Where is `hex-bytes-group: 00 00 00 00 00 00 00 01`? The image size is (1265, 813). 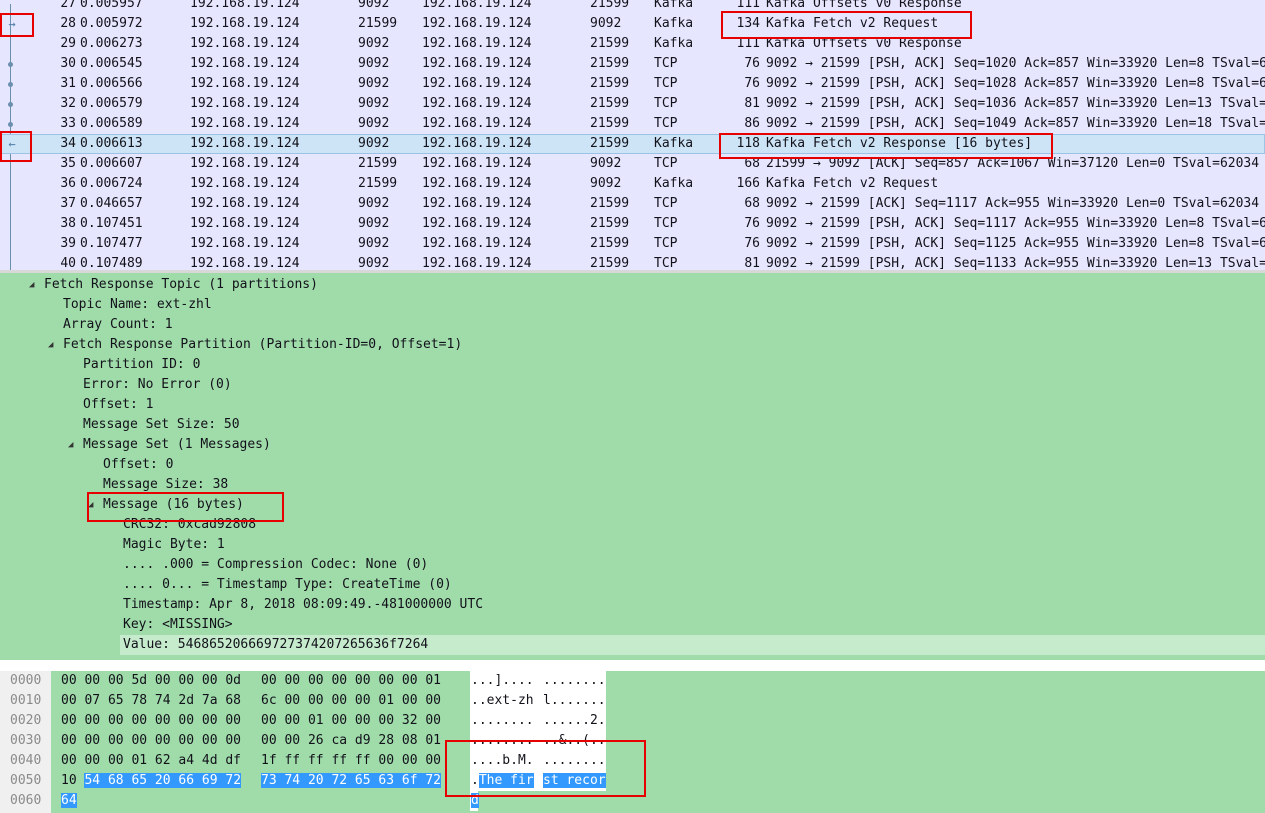
hex-bytes-group: 00 00 00 00 00 00 00 01 is located at coordinates (351, 681).